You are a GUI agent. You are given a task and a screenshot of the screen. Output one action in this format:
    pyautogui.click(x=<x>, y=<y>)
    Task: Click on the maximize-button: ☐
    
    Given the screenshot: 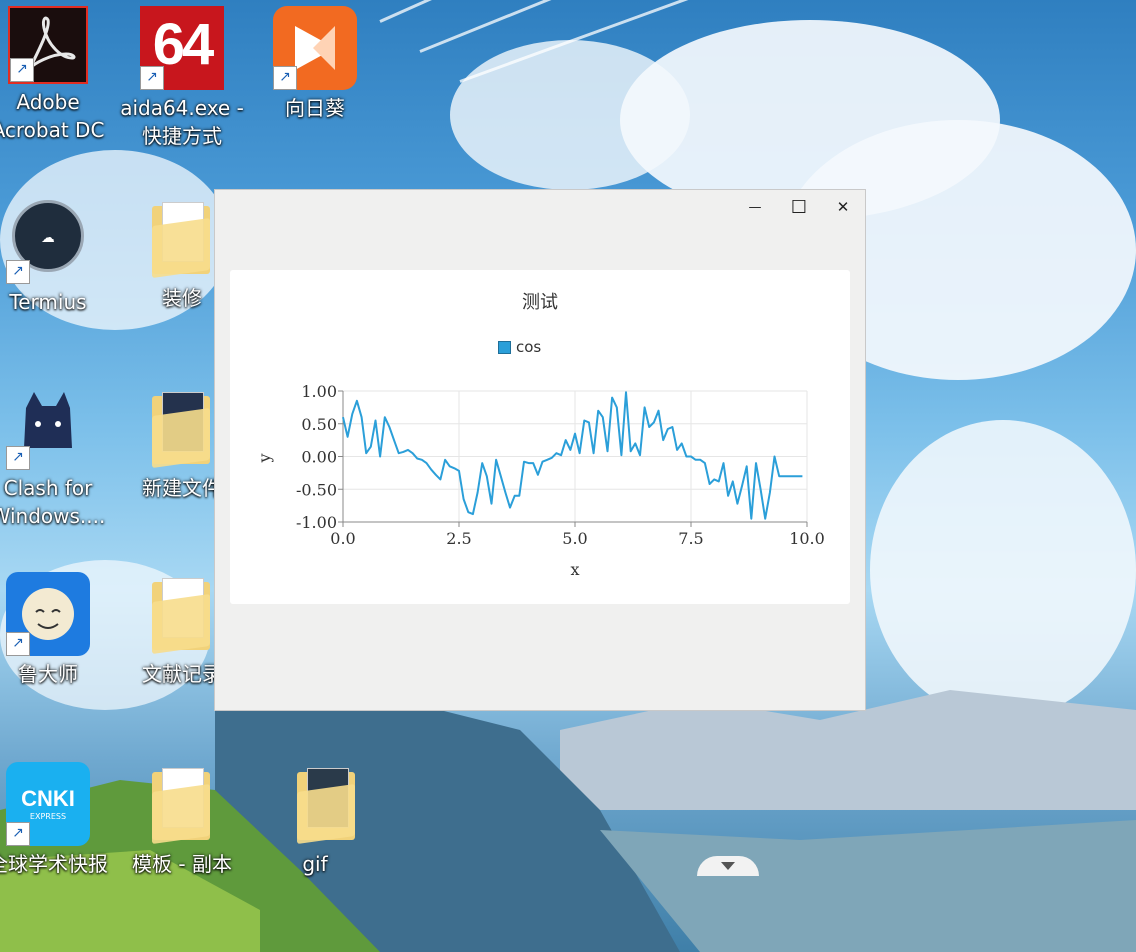 What is the action you would take?
    pyautogui.click(x=799, y=207)
    